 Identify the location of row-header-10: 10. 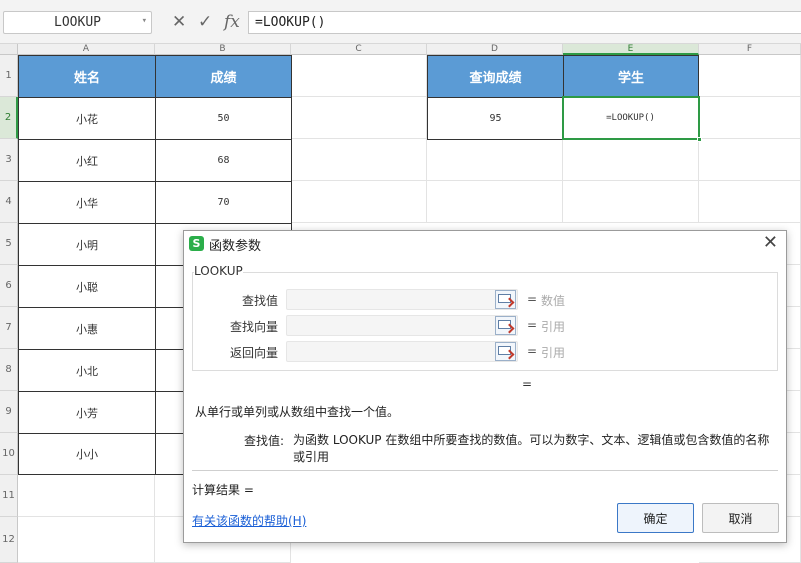
(9, 454).